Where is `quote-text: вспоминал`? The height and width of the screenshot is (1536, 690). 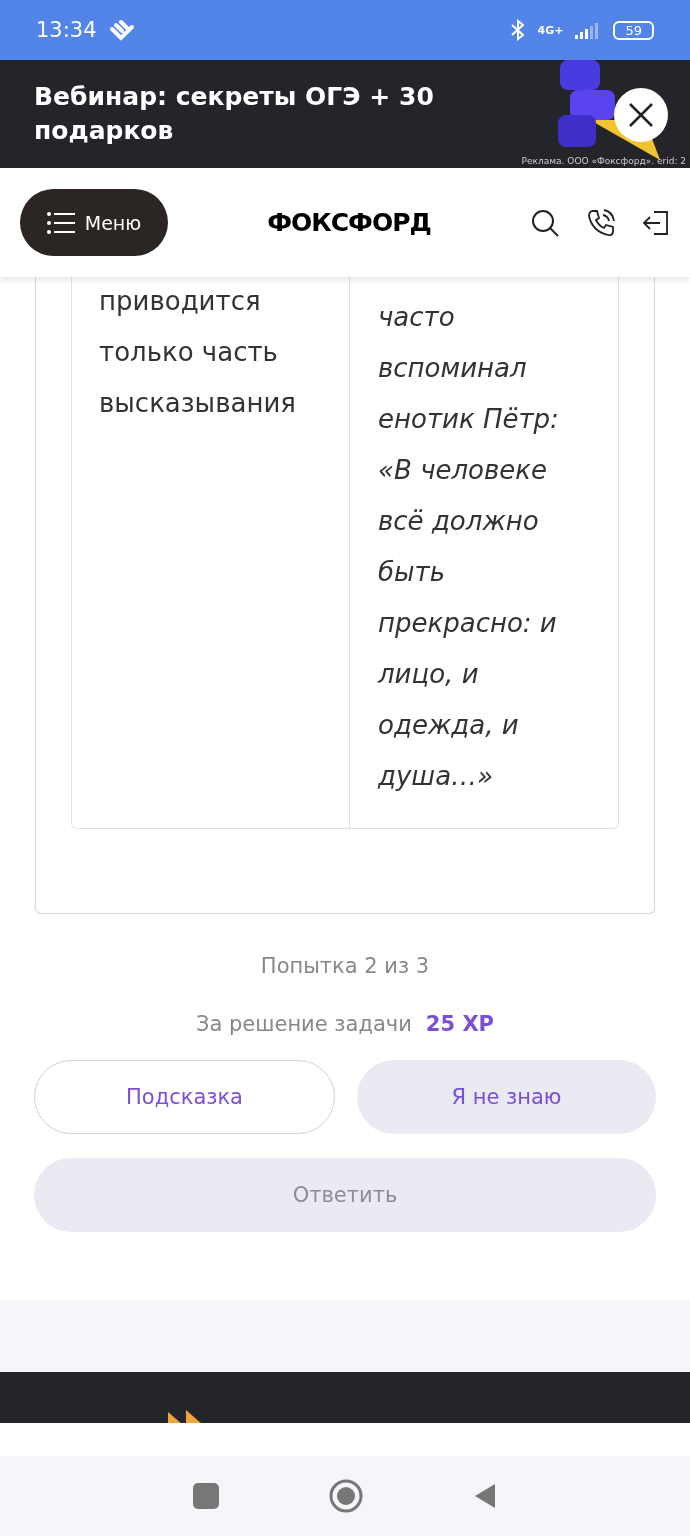 quote-text: вспоминал is located at coordinates (453, 368).